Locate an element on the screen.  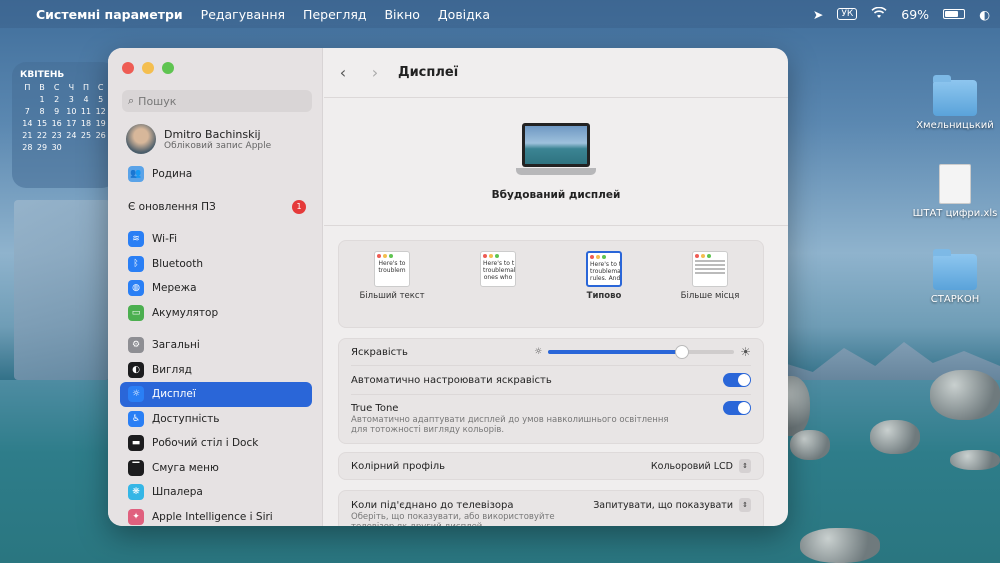
page-title: Дисплеї is located at coordinates (428, 72).